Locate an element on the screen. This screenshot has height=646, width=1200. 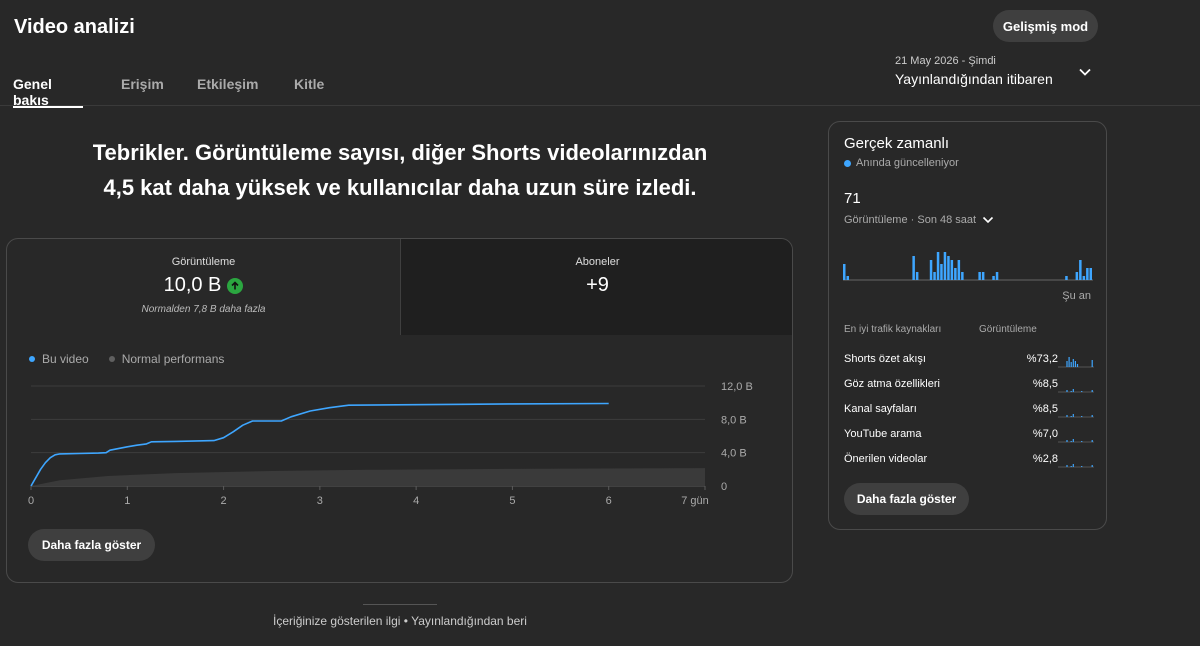
traffic-source-name: Shorts özet akışı is located at coordinates (885, 359).